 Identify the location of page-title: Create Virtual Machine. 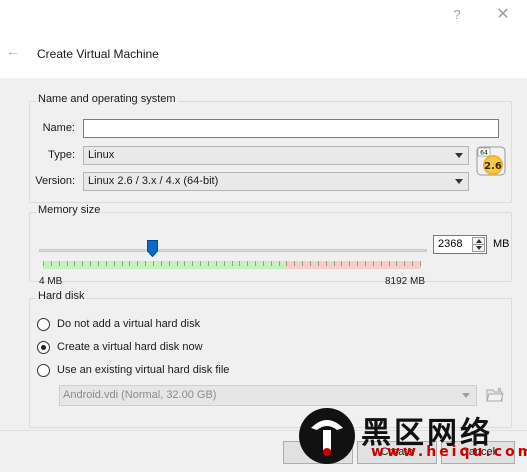
(98, 54).